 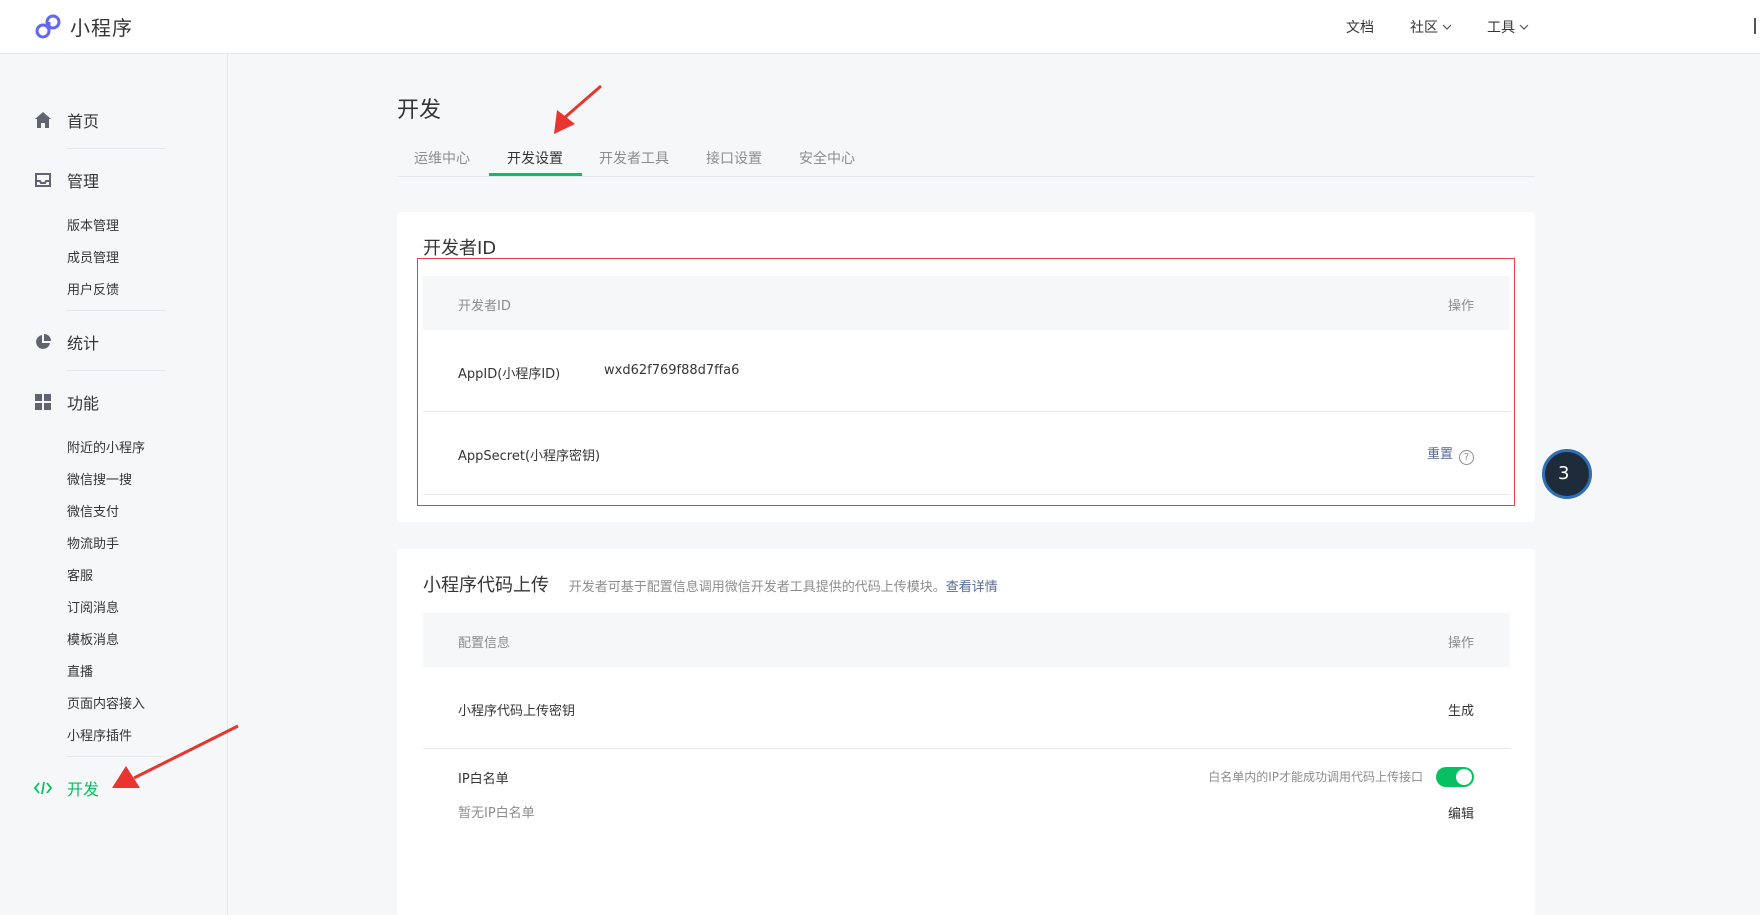 I want to click on sidebar-item-stats-label: 统计, so click(x=83, y=343).